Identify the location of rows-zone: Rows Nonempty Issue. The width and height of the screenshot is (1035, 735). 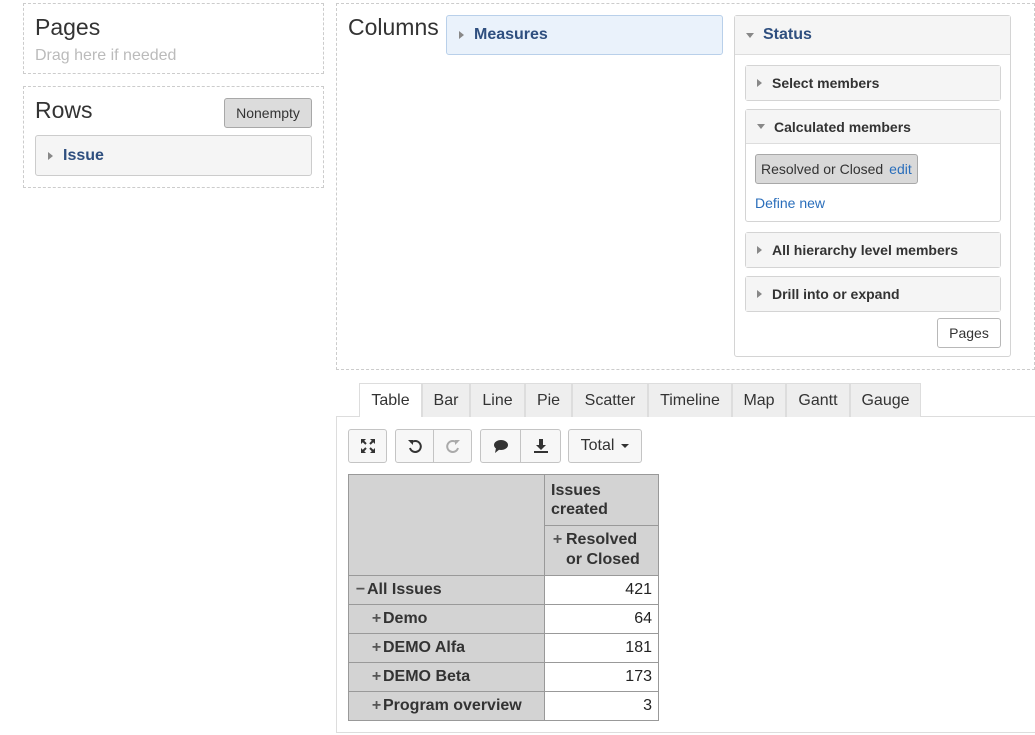
(173, 137).